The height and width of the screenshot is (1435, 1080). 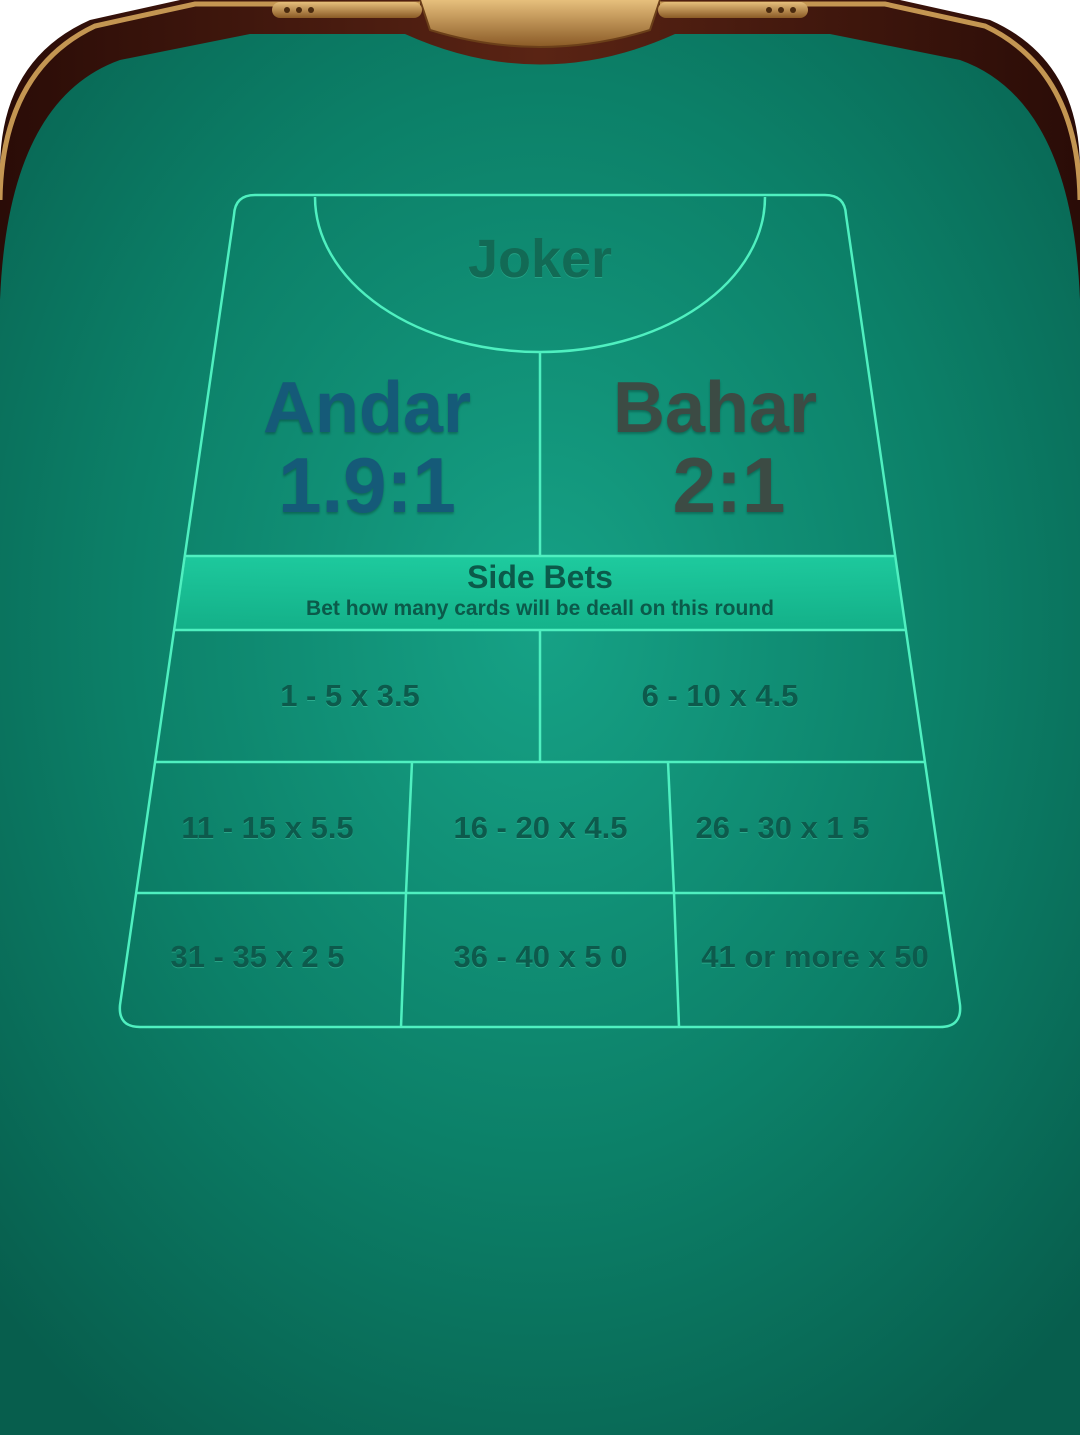 What do you see at coordinates (540, 577) in the screenshot?
I see `side-bets-title: Side Bets` at bounding box center [540, 577].